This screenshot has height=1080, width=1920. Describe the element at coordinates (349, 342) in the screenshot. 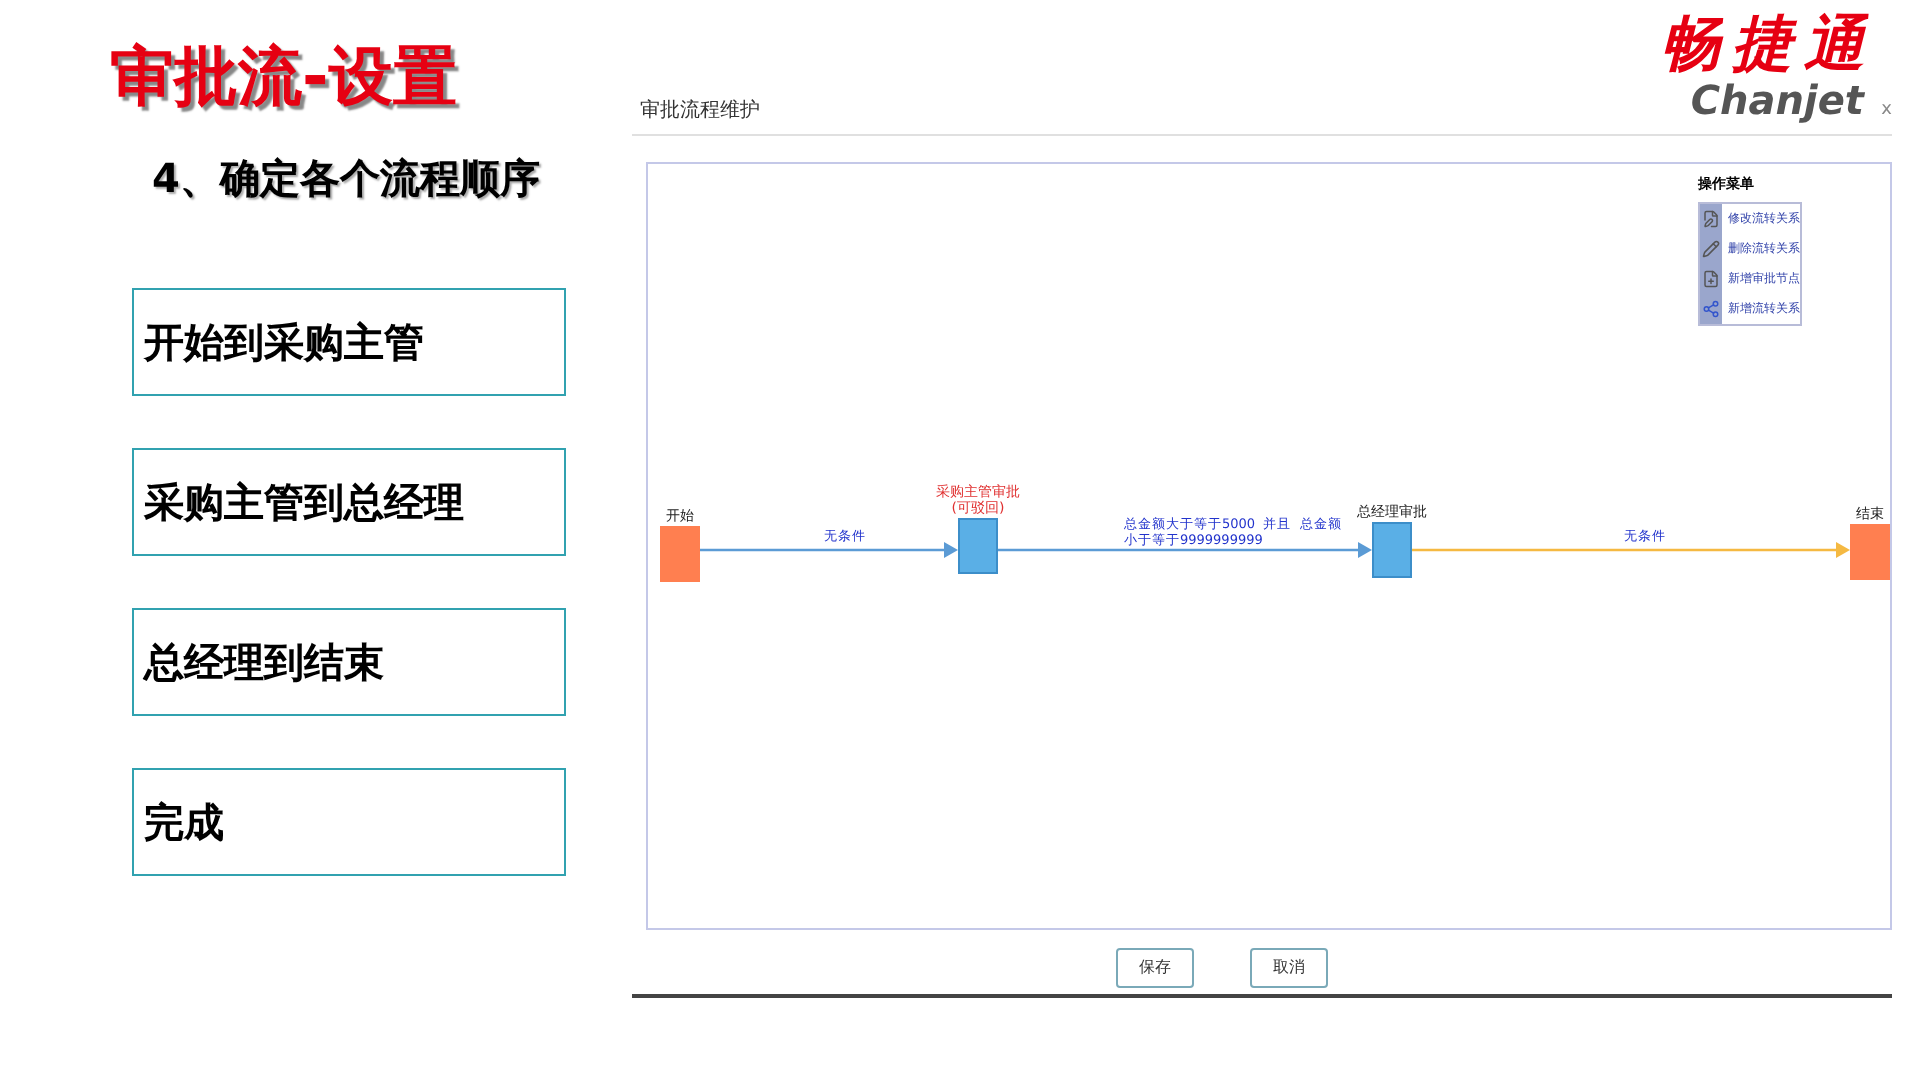

I see `step-card: 开始到采购主管` at that location.